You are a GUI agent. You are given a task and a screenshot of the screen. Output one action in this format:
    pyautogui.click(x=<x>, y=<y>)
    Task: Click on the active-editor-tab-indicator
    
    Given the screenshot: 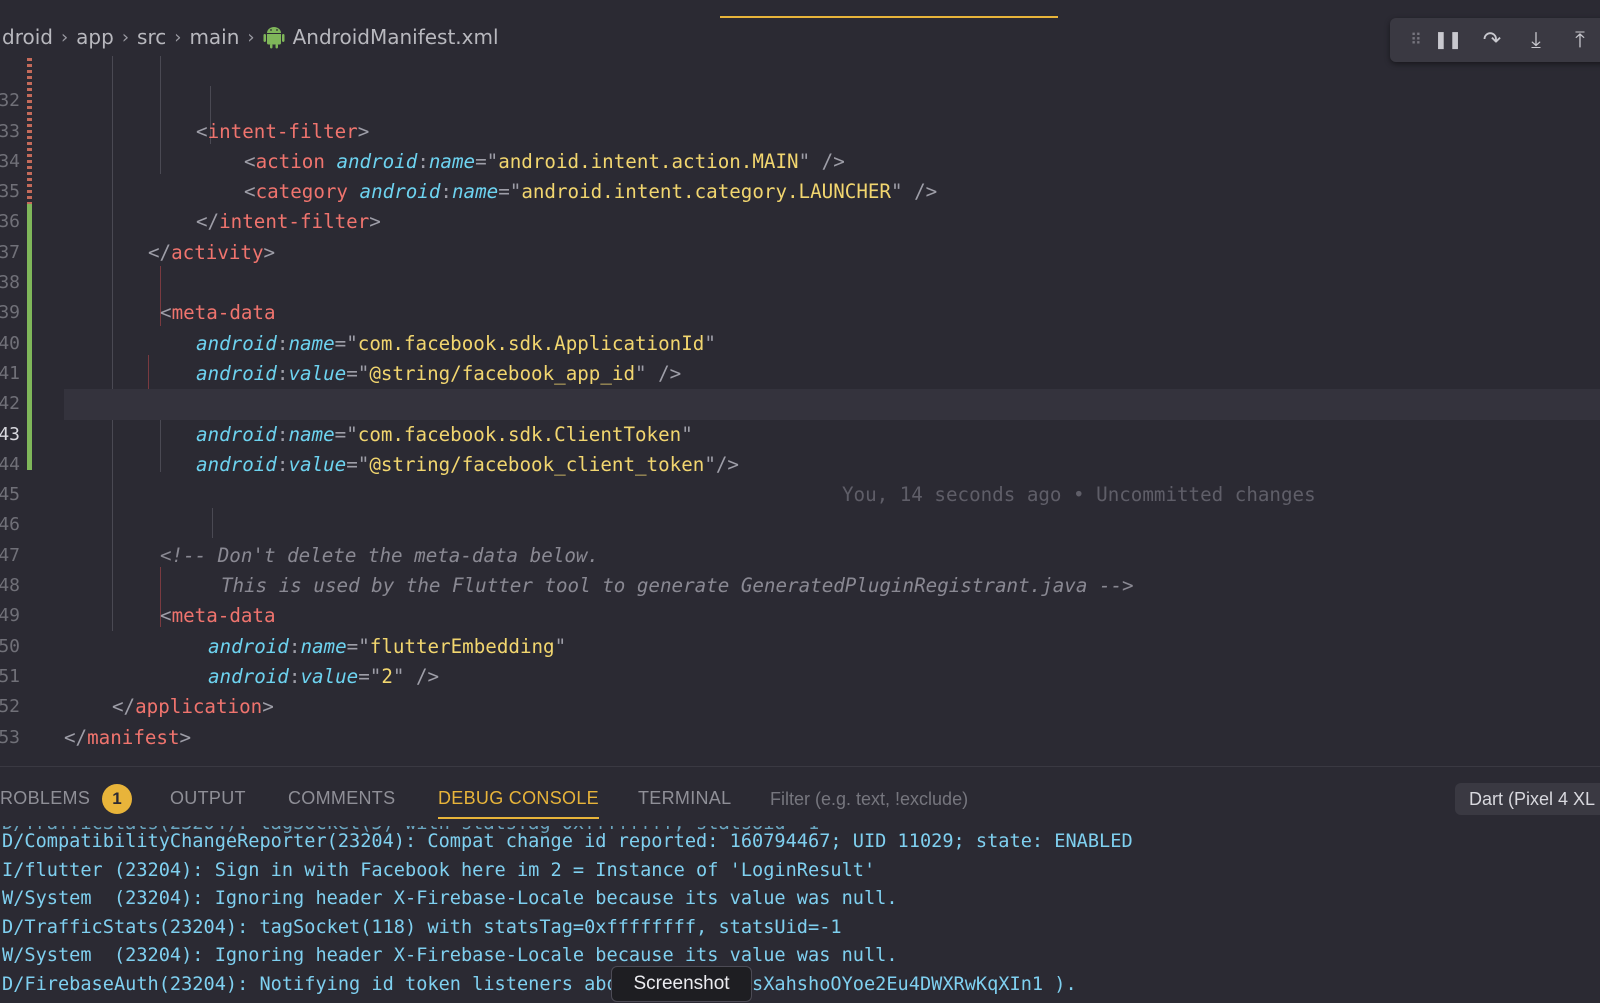 What is the action you would take?
    pyautogui.click(x=889, y=17)
    